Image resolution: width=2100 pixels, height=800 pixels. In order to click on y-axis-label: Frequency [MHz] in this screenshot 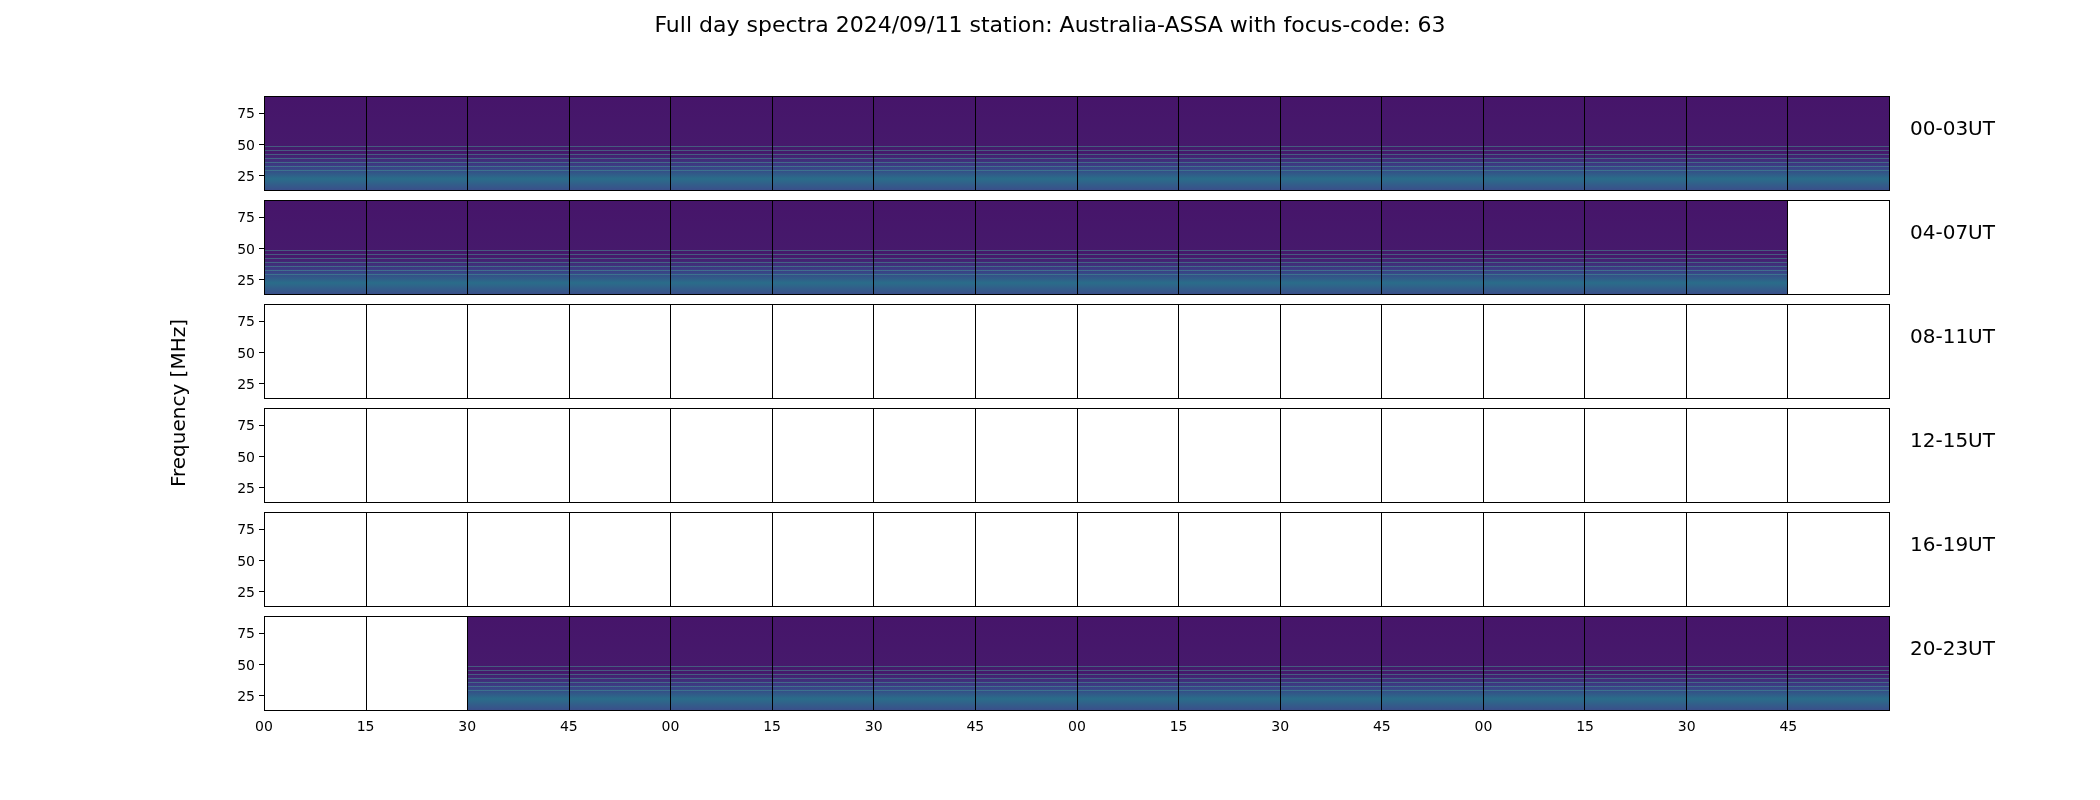, I will do `click(178, 403)`.